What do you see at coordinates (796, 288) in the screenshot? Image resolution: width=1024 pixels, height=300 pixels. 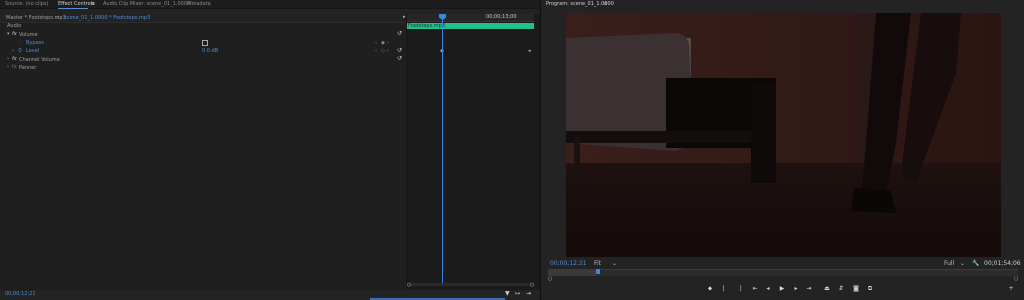 I see `step-forward-icon: ▸` at bounding box center [796, 288].